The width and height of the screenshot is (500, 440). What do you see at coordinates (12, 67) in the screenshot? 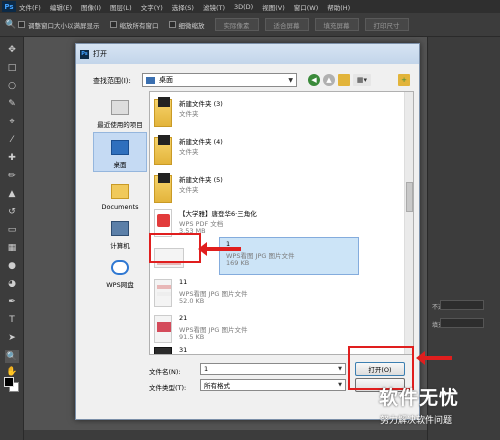
I see `marquee-tool-icon: □` at bounding box center [12, 67].